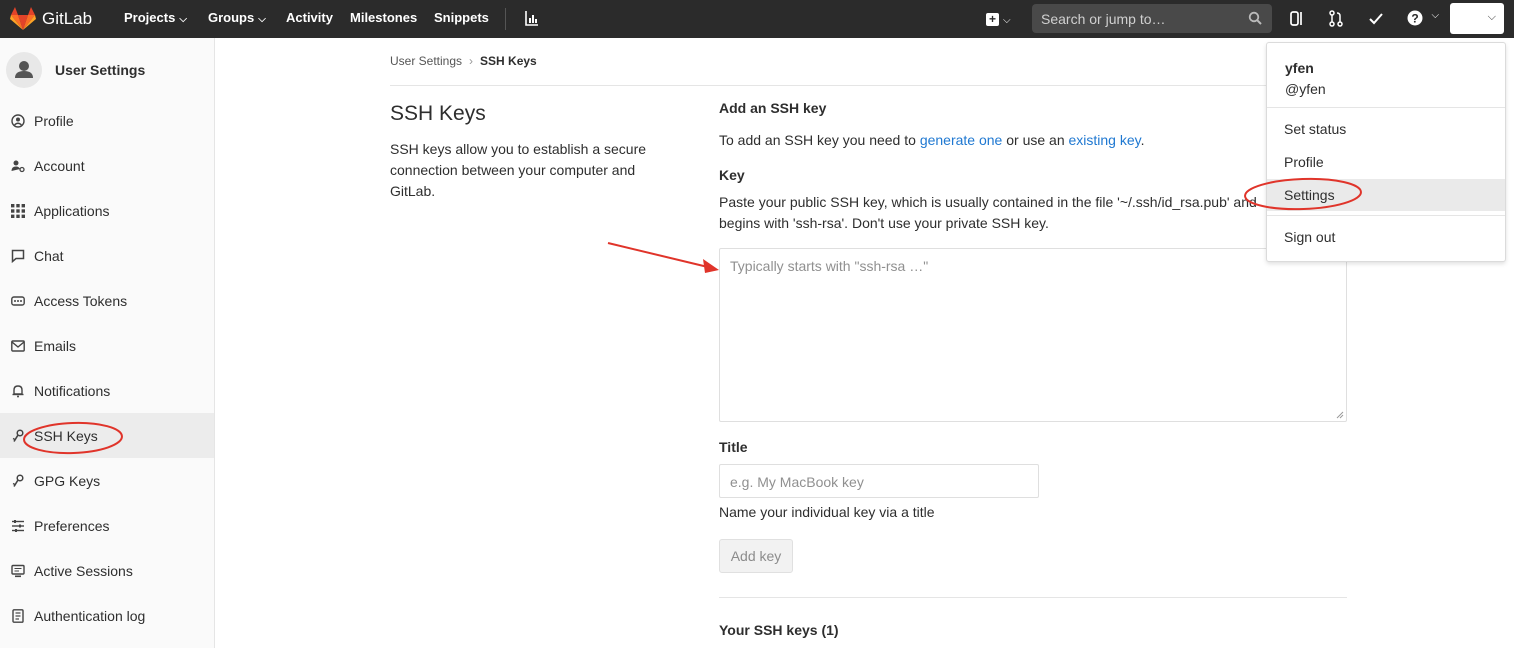  Describe the element at coordinates (72, 210) in the screenshot. I see `sidebar-item-label: Applications` at that location.